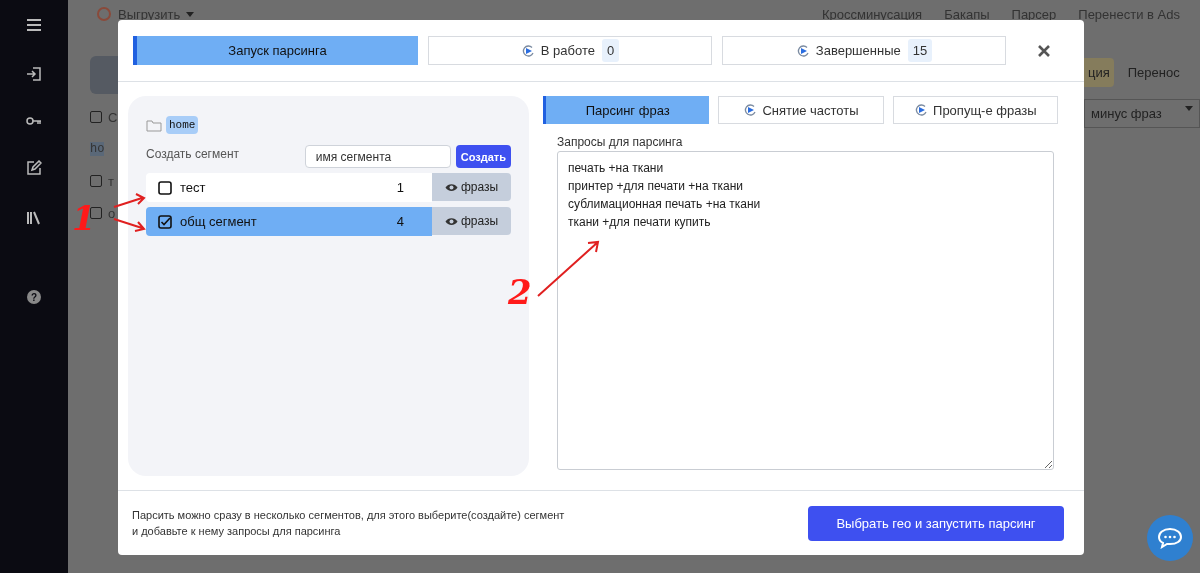 Image resolution: width=1200 pixels, height=573 pixels. Describe the element at coordinates (289, 187) in the screenshot. I see `segment-item: тест 1` at that location.